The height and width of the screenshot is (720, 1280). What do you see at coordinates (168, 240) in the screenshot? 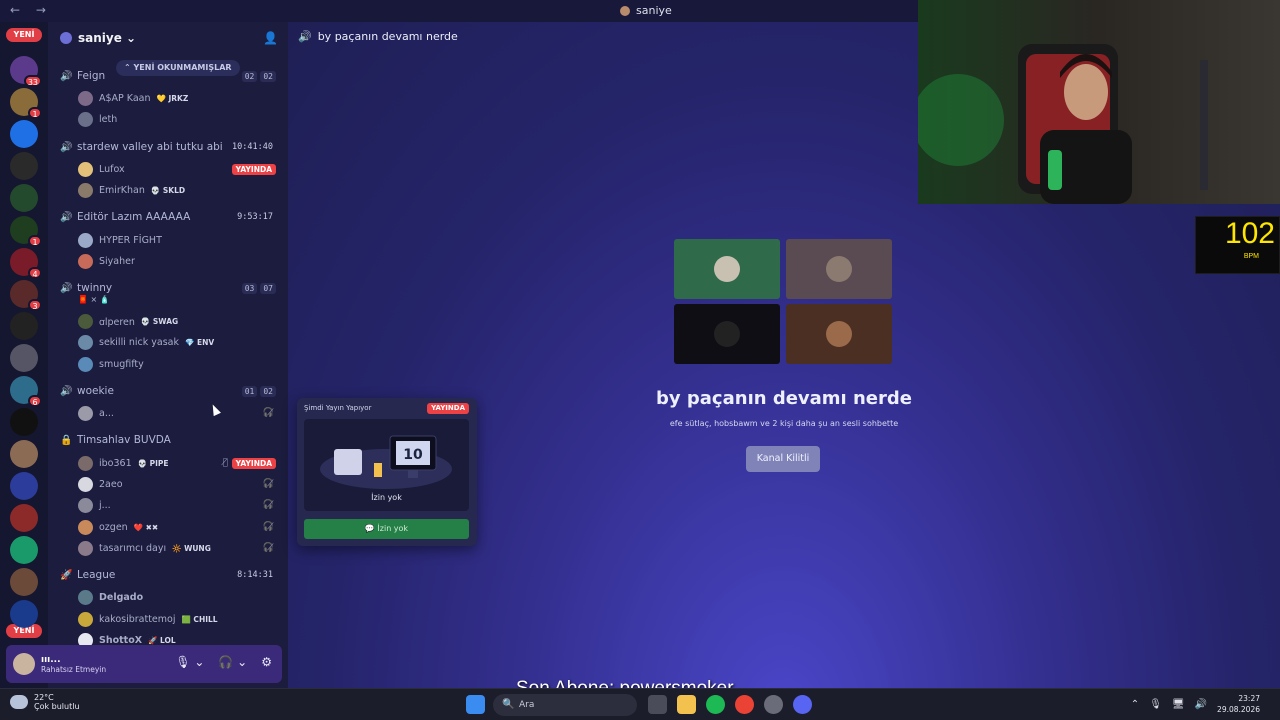
I see `voice-user: HYPER FİGHT` at bounding box center [168, 240].